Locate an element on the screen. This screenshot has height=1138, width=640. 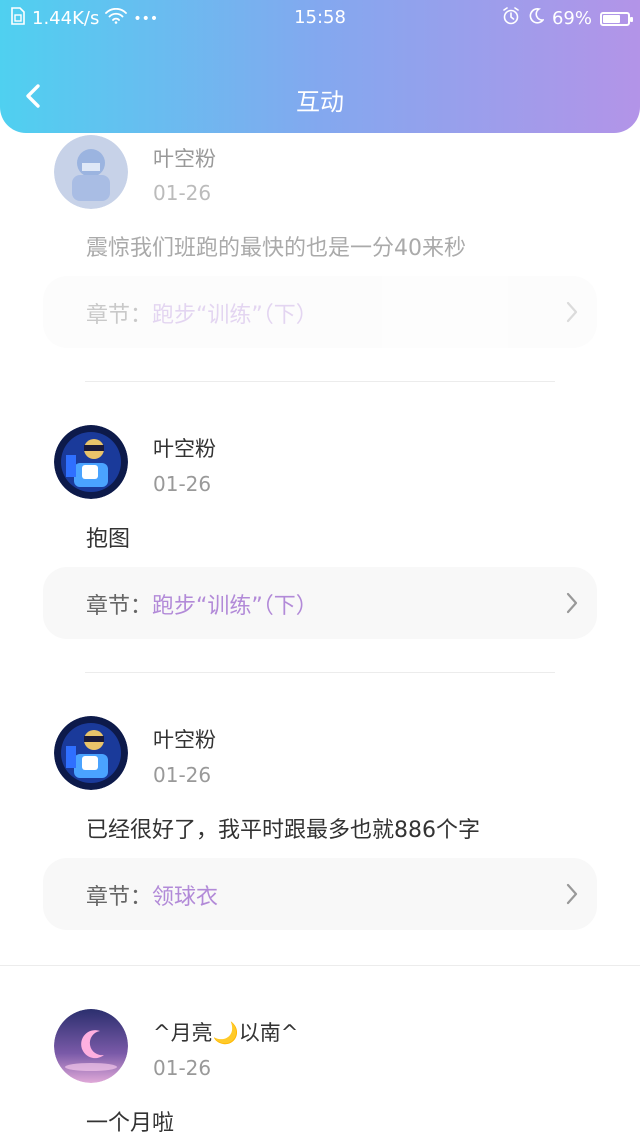
comment-text: 震惊我们班跑的最快的也是一分40来秒 is located at coordinates (276, 248).